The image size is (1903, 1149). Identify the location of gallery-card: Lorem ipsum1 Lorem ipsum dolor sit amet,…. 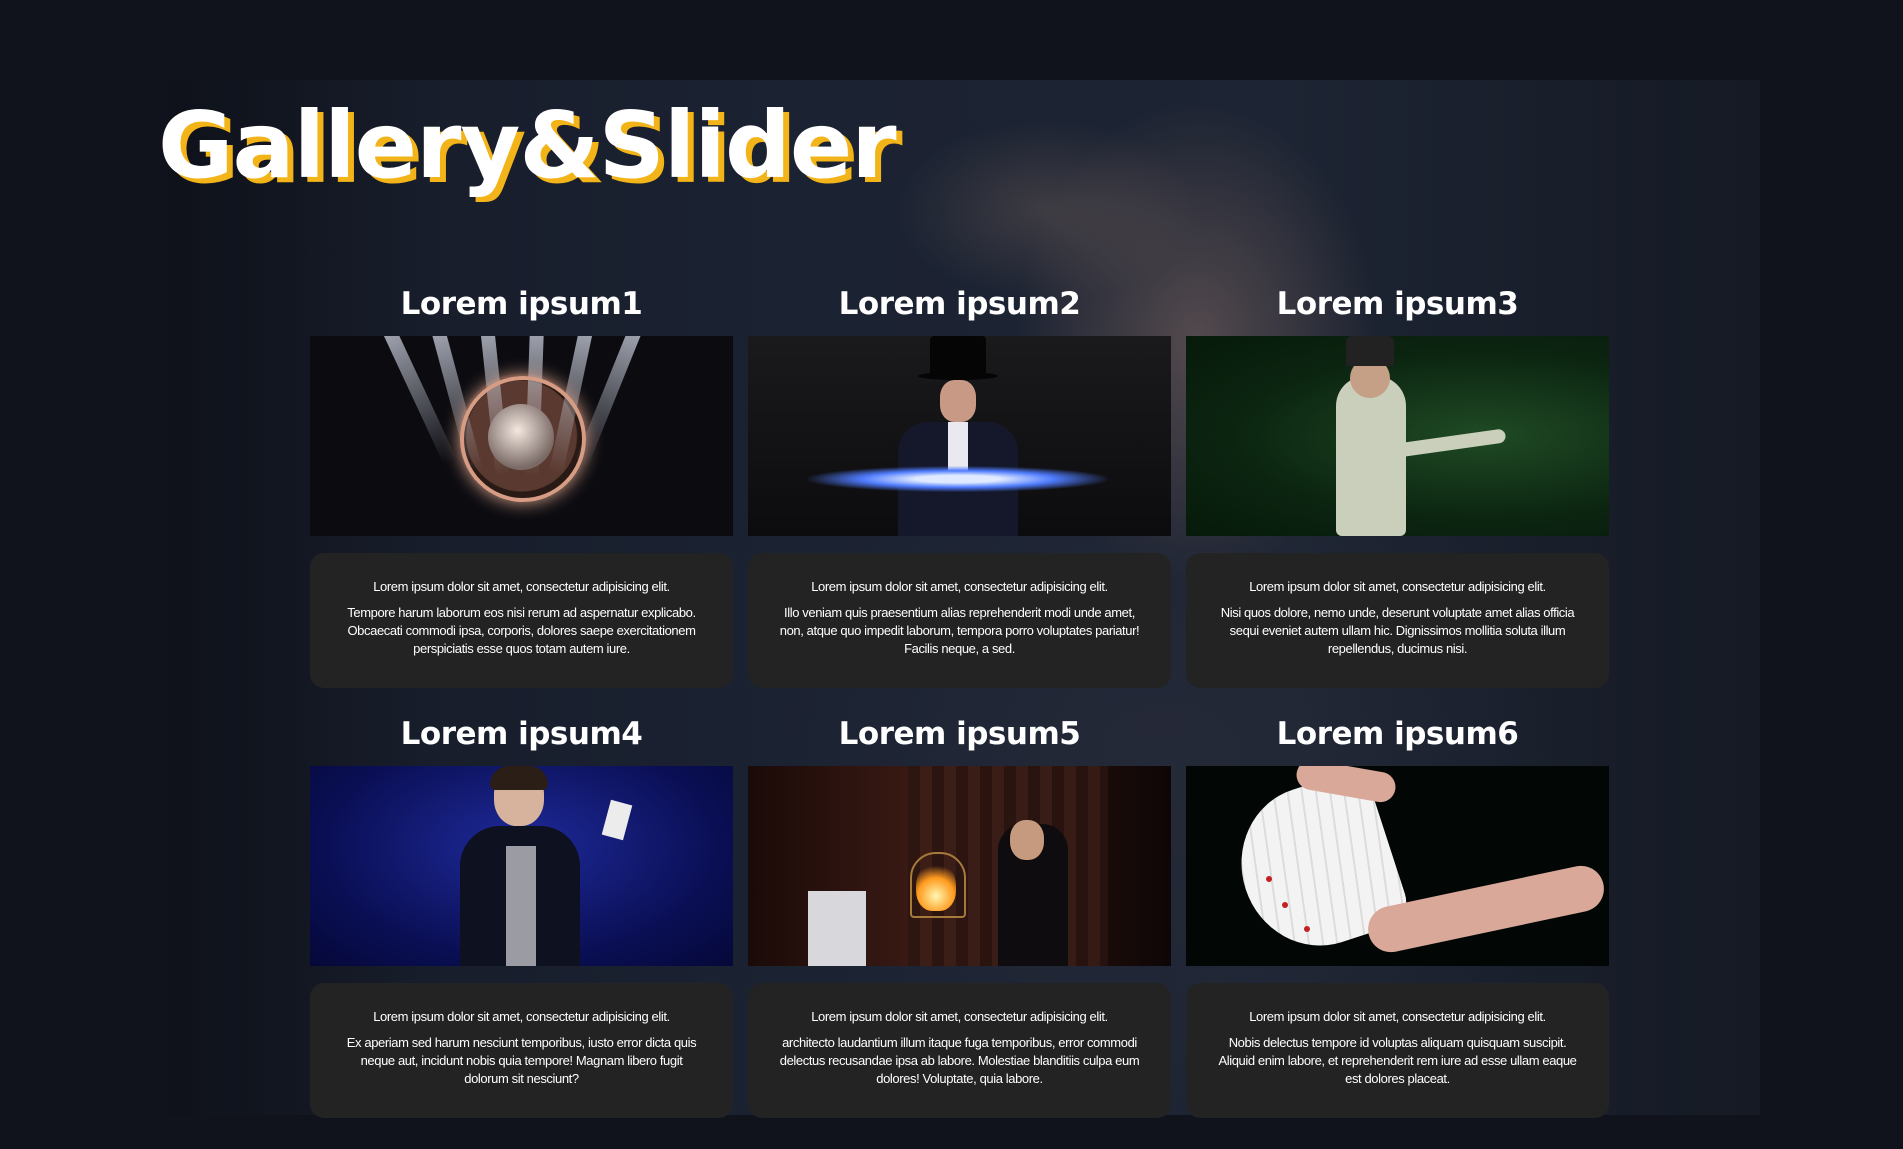
(521, 484).